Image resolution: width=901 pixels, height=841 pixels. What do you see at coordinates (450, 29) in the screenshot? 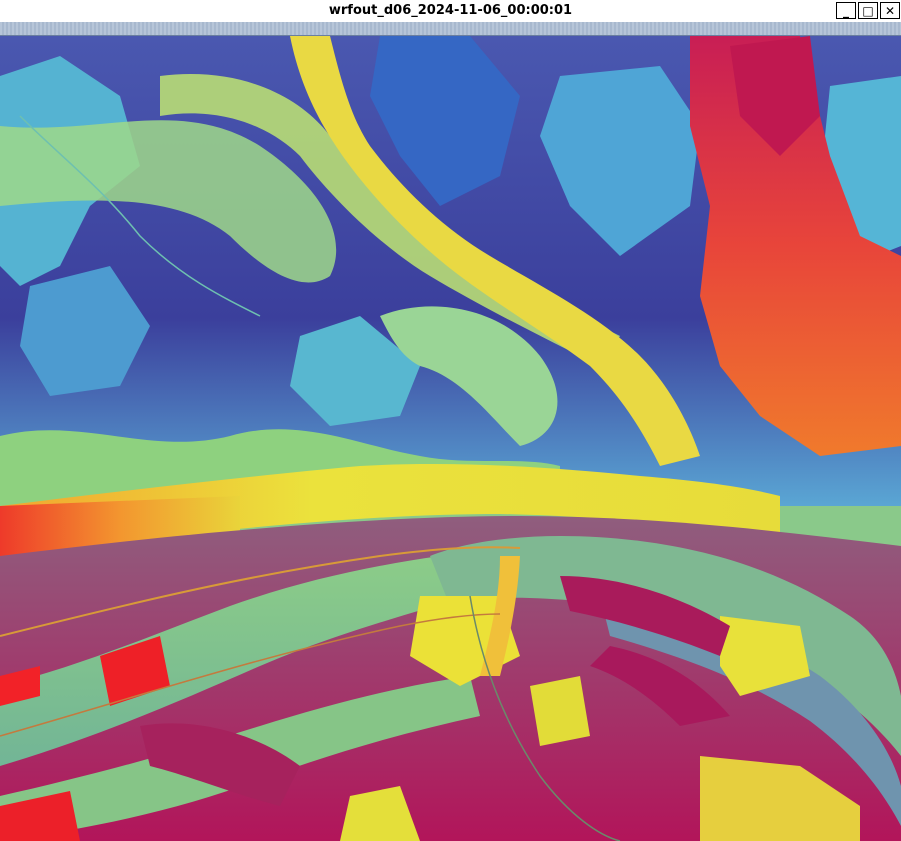
I see `toolbar-strip` at bounding box center [450, 29].